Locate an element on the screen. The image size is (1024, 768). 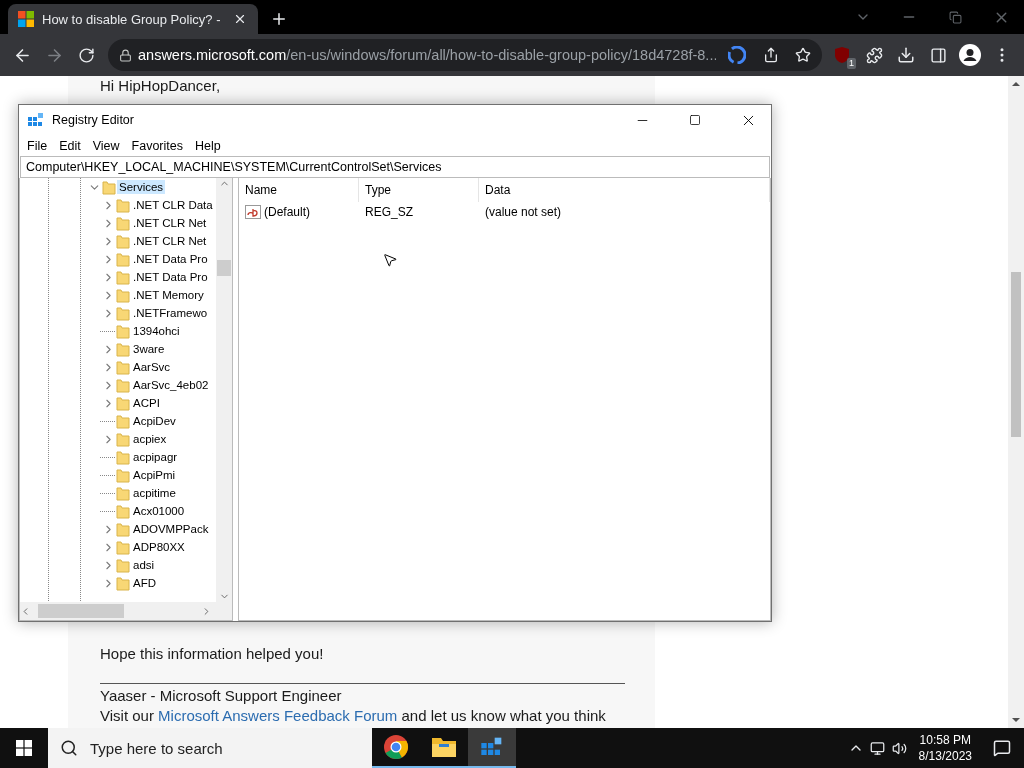
tree-item: ACPI is located at coordinates (146, 403).